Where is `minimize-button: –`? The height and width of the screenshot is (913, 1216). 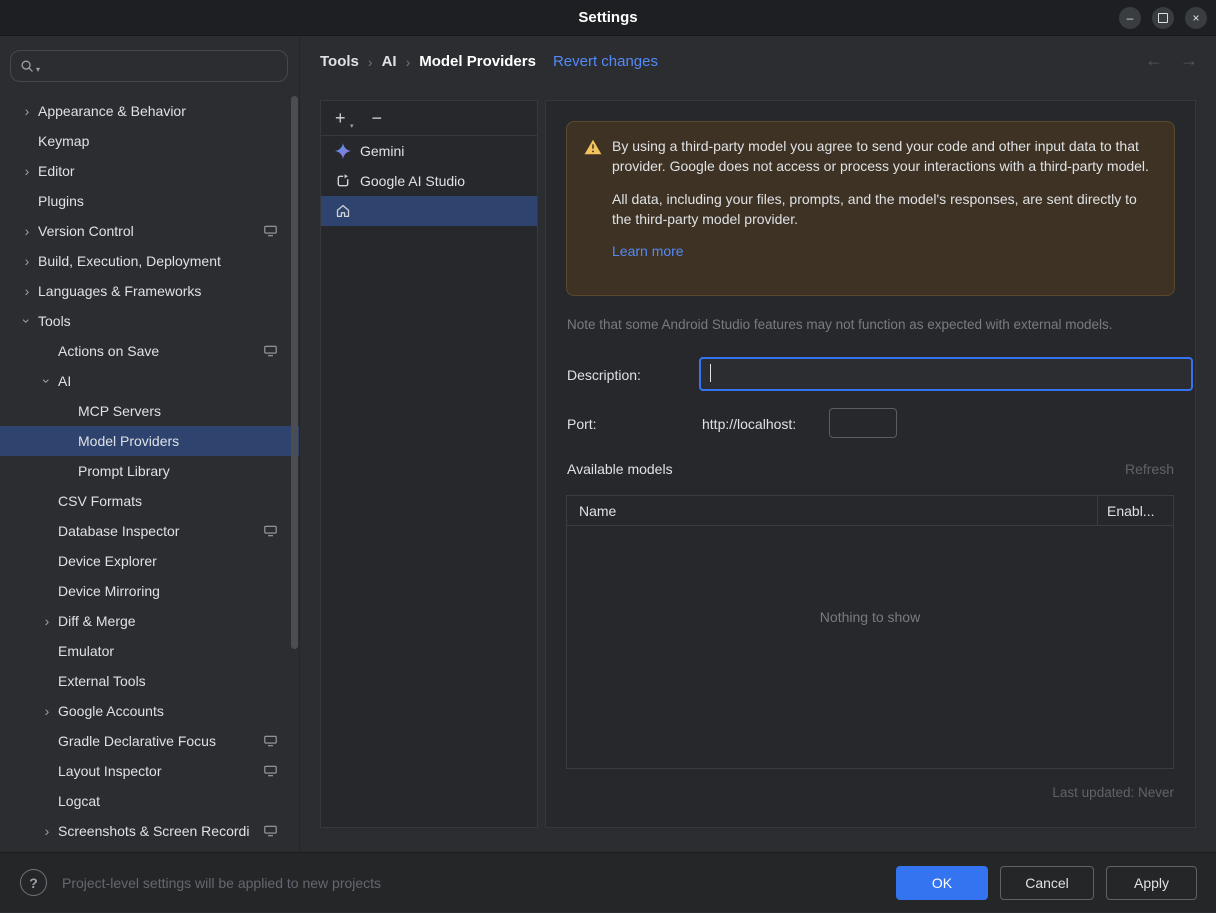
minimize-button: – is located at coordinates (1130, 18).